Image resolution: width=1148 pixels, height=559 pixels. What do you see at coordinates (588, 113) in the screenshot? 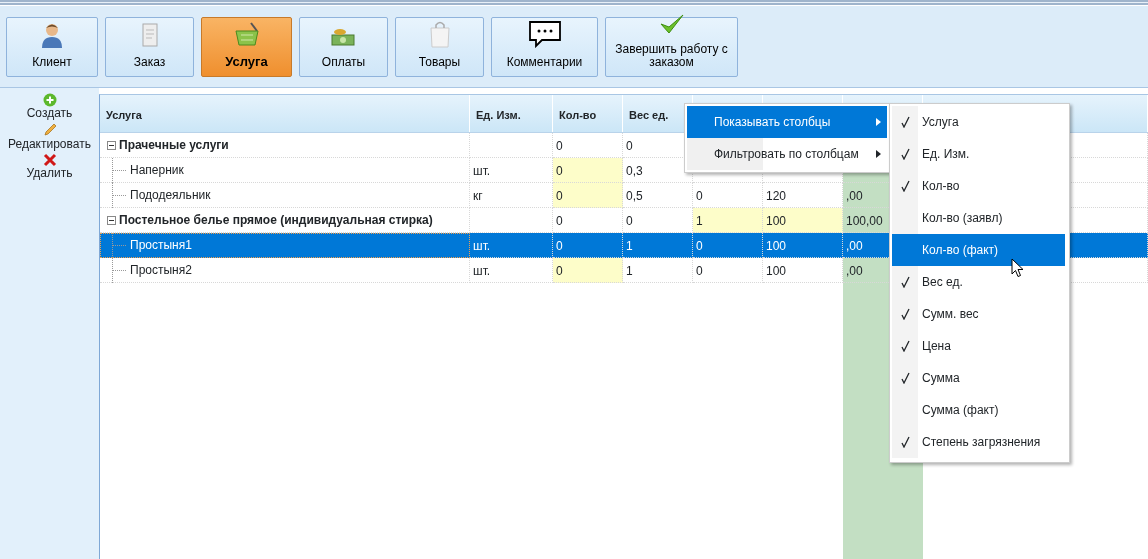
I see `column-header: Кол-во` at bounding box center [588, 113].